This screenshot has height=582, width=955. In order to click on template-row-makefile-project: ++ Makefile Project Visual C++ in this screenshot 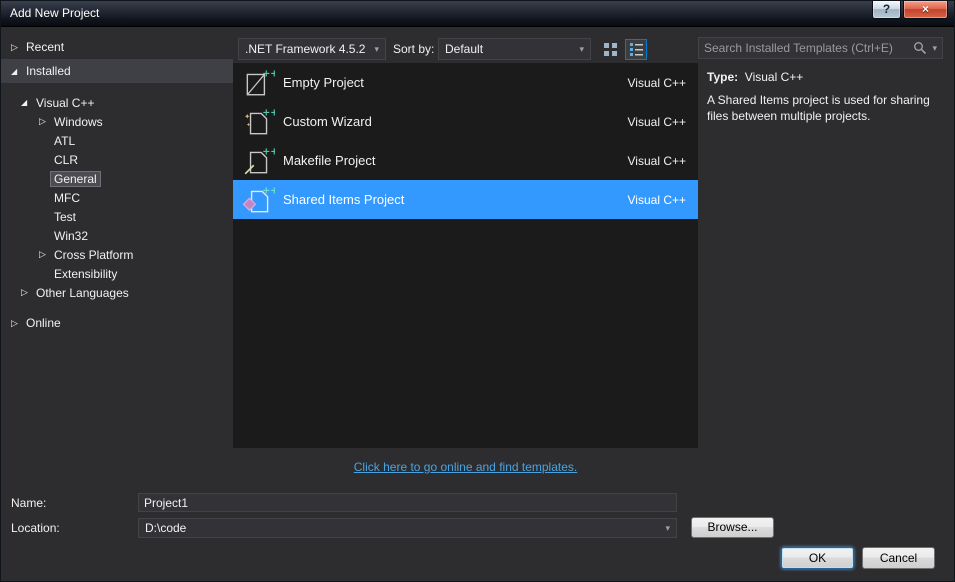, I will do `click(465, 160)`.